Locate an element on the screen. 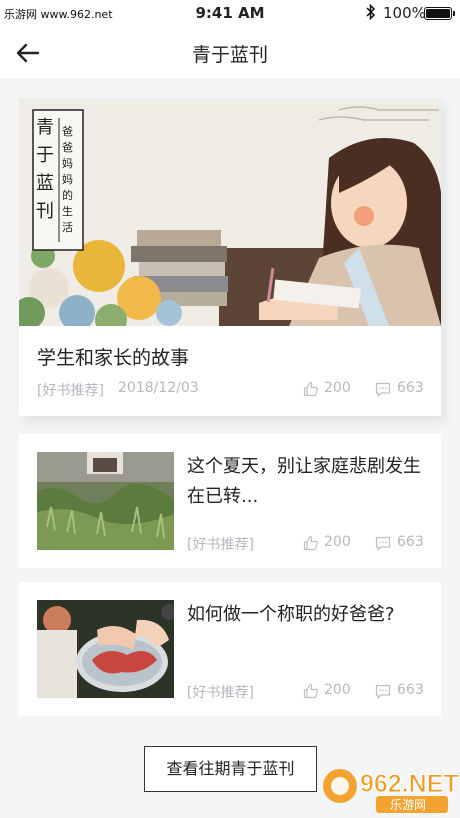 The image size is (460, 818). bluetooth-icon is located at coordinates (371, 13).